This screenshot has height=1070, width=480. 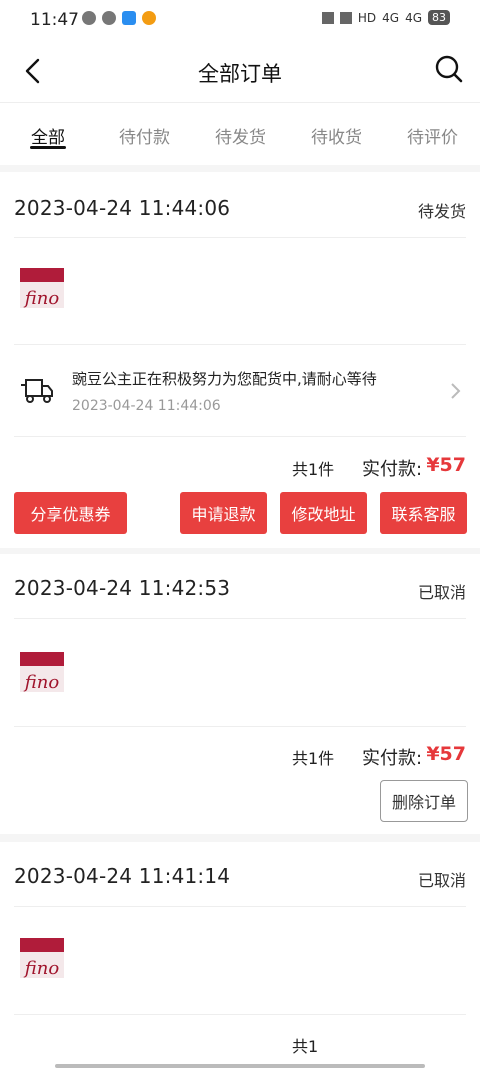 I want to click on active-tab-indicator, so click(x=48, y=147).